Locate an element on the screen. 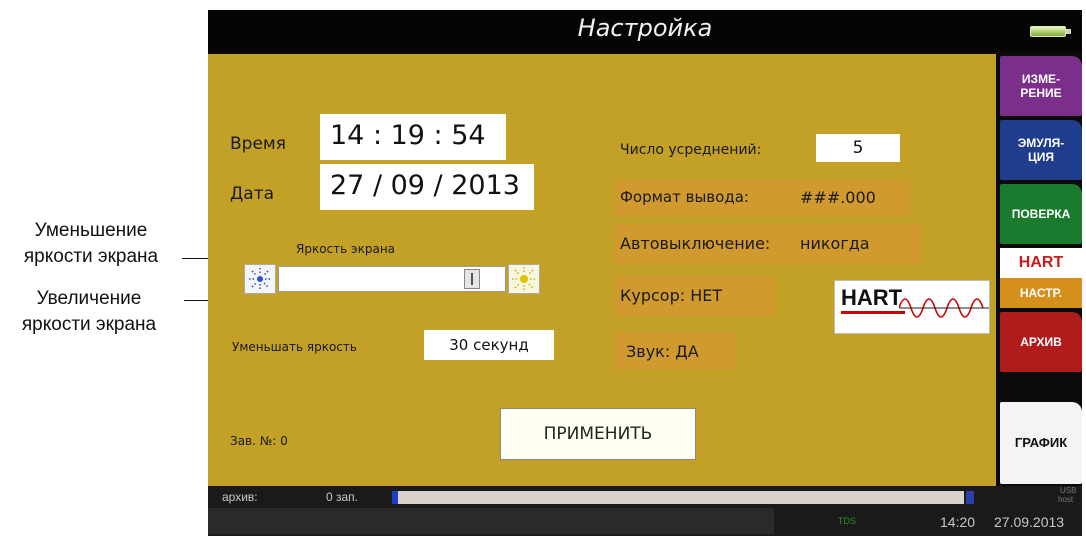 The width and height of the screenshot is (1086, 538). tab-label: ИЗМЕ- РЕНИЕ is located at coordinates (1041, 86).